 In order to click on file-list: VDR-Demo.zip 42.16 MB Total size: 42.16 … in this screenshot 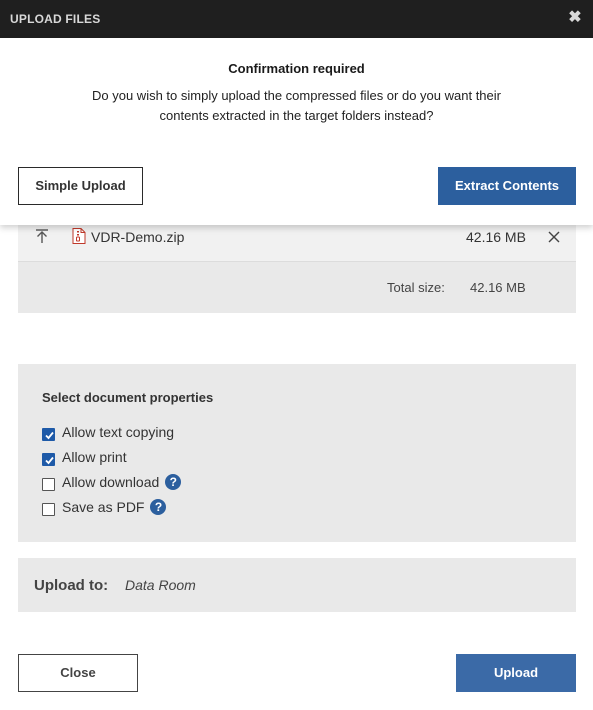, I will do `click(297, 262)`.